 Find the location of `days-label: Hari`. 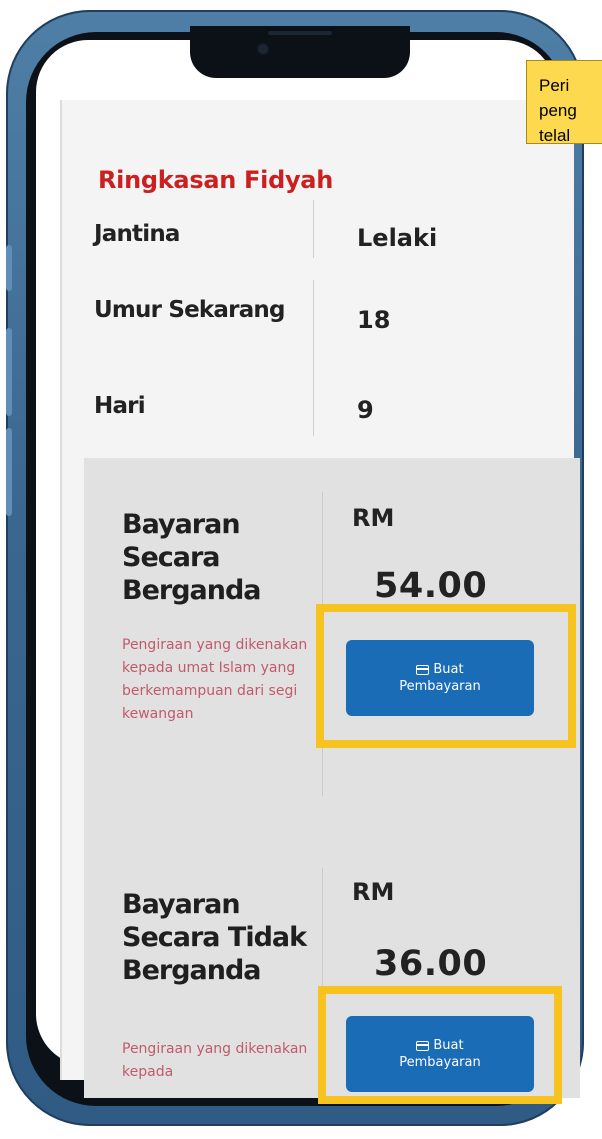

days-label: Hari is located at coordinates (120, 406).